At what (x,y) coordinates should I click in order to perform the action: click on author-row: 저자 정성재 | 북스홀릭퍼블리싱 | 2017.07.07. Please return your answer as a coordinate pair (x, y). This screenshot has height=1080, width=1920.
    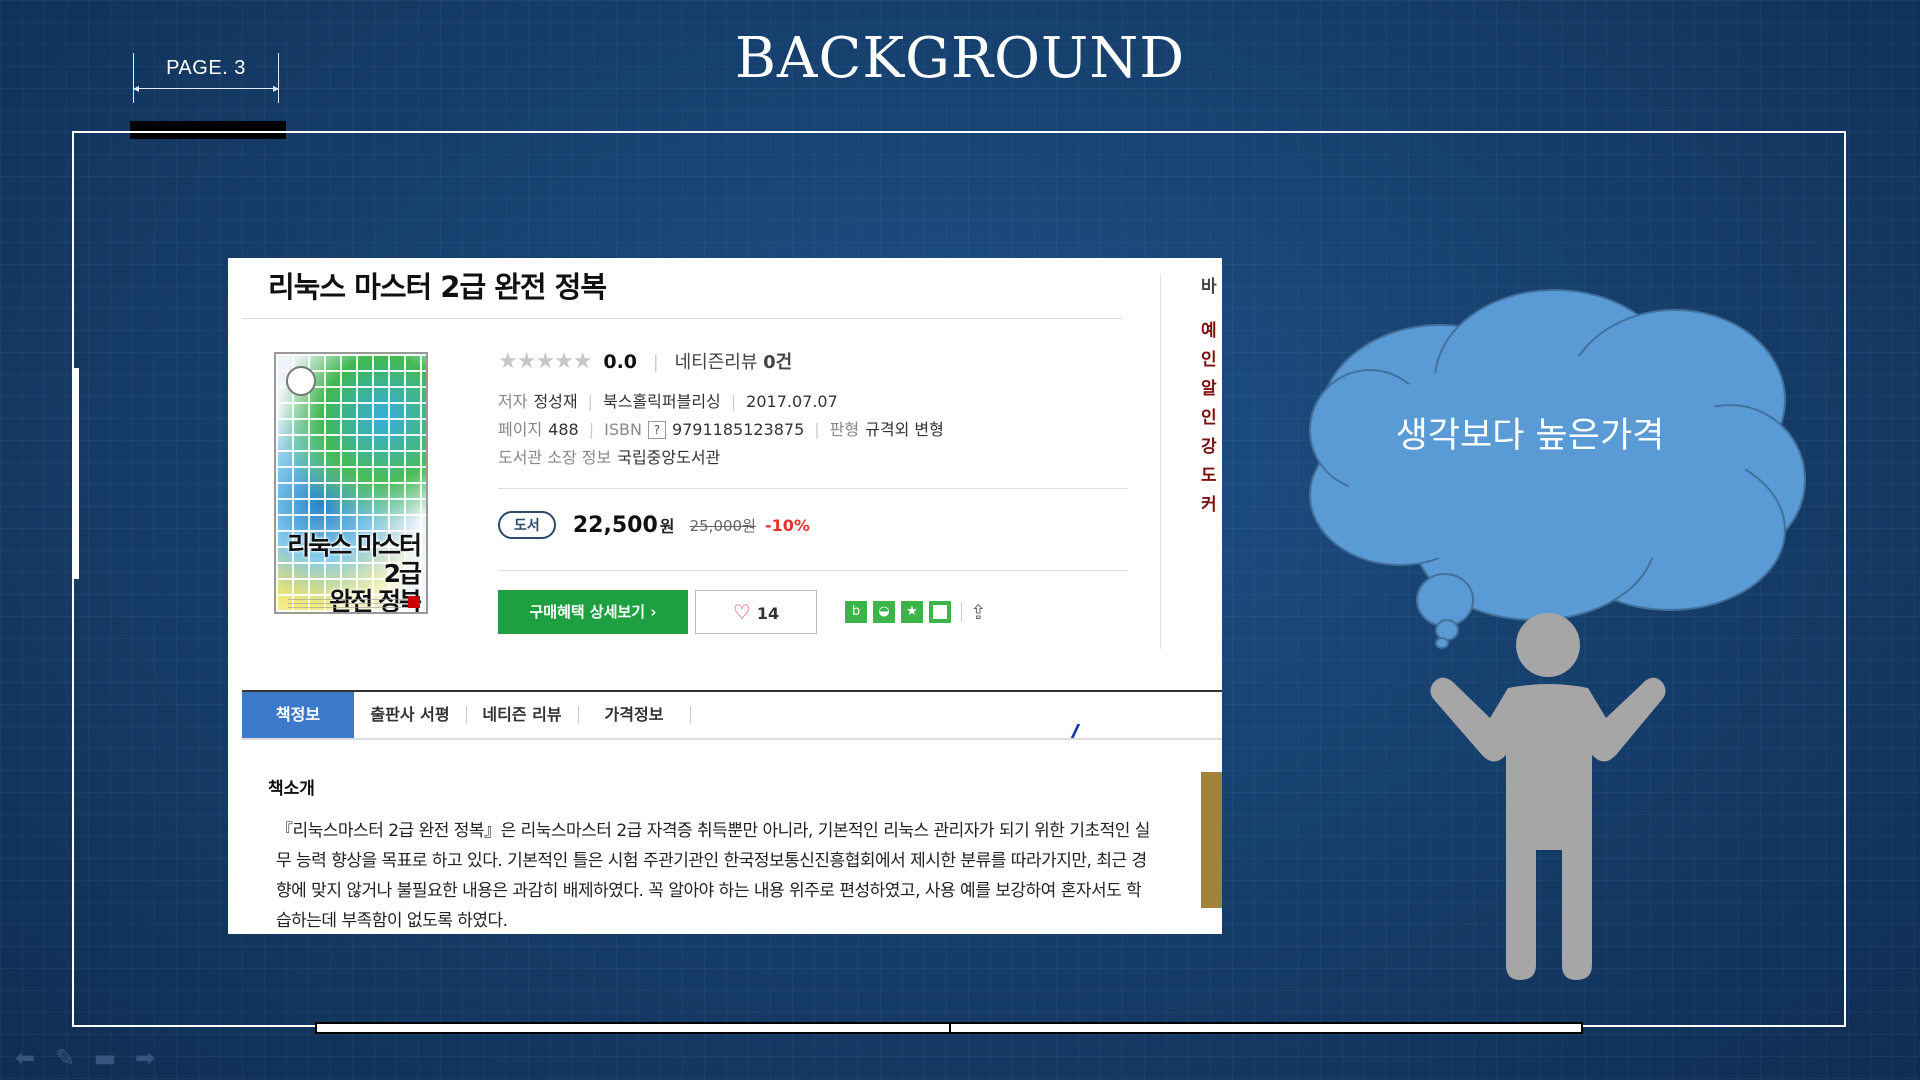
    Looking at the image, I should click on (668, 401).